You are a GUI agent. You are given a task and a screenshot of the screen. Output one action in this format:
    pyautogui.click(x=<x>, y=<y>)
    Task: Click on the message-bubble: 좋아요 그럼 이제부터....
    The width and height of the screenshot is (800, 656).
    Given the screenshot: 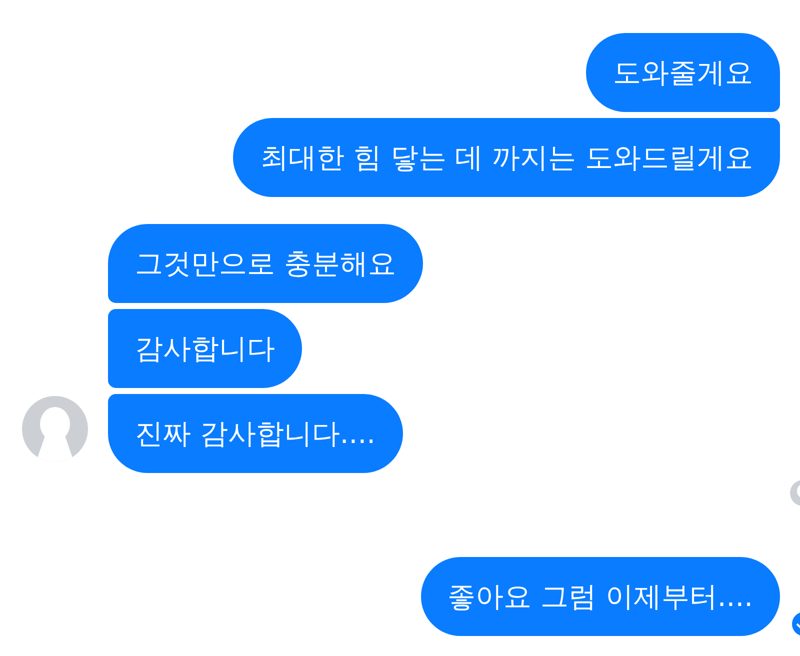 What is the action you would take?
    pyautogui.click(x=600, y=596)
    